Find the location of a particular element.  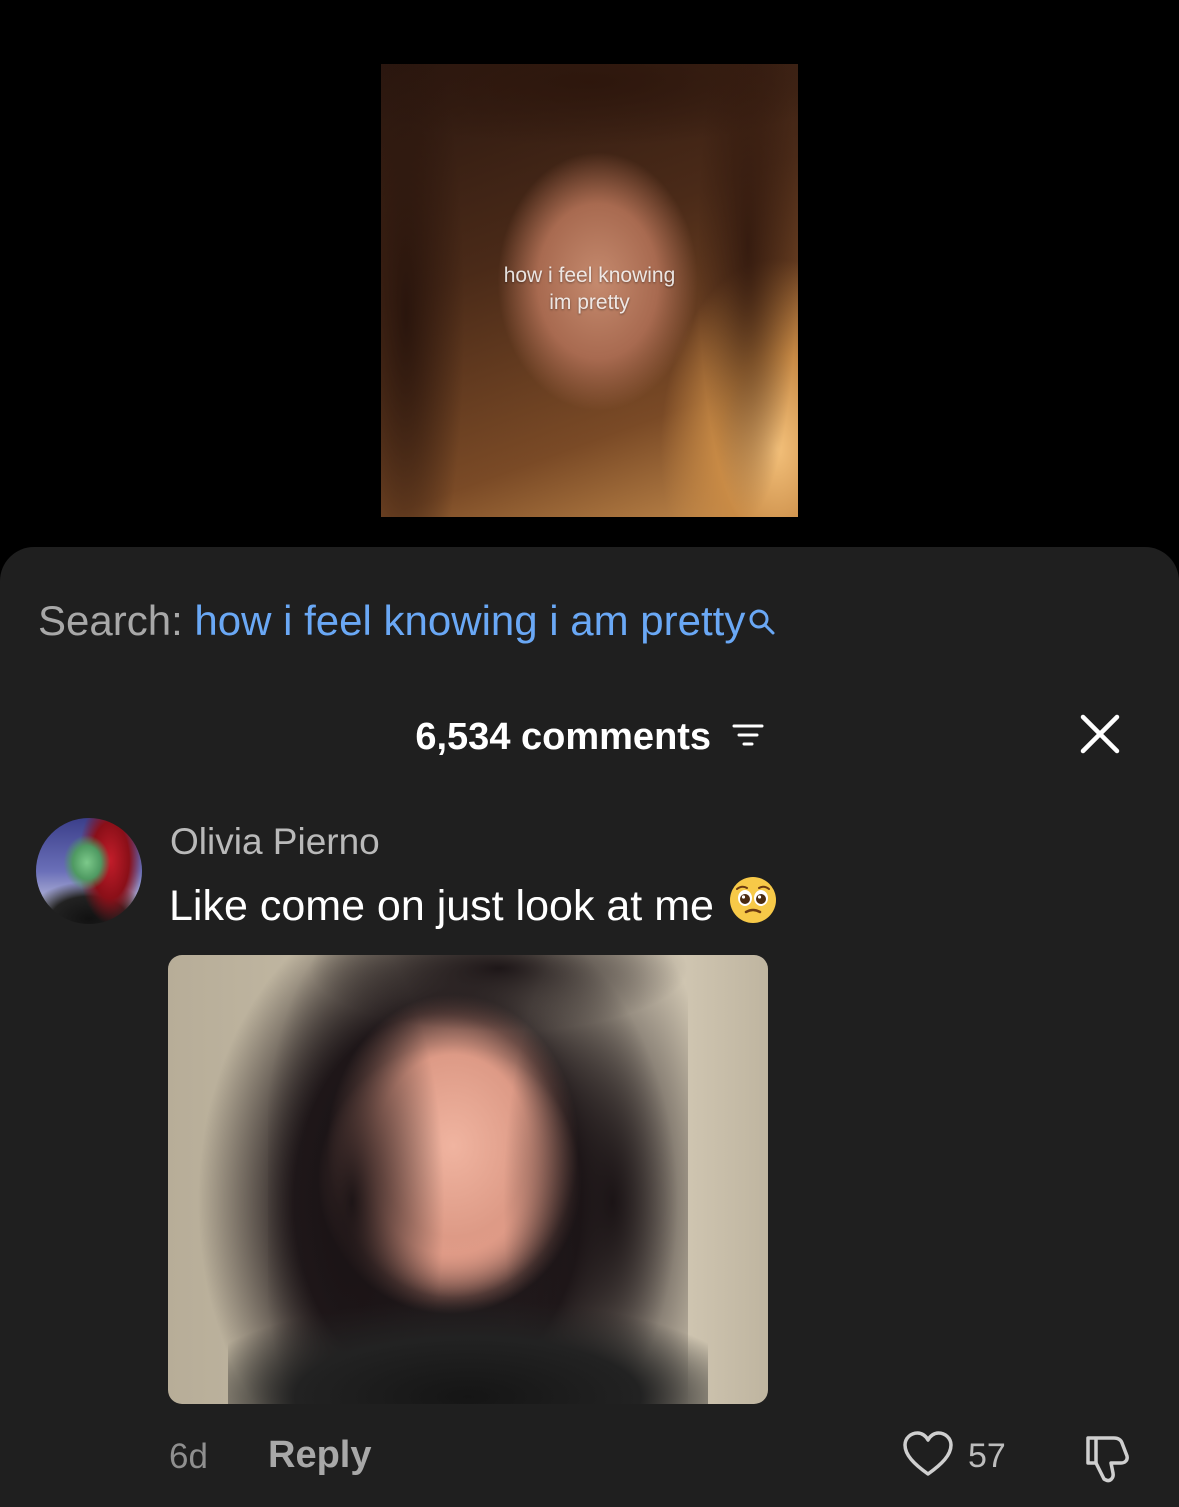

search-suggestion: Search: how i feel knowing i am pretty is located at coordinates (407, 622).